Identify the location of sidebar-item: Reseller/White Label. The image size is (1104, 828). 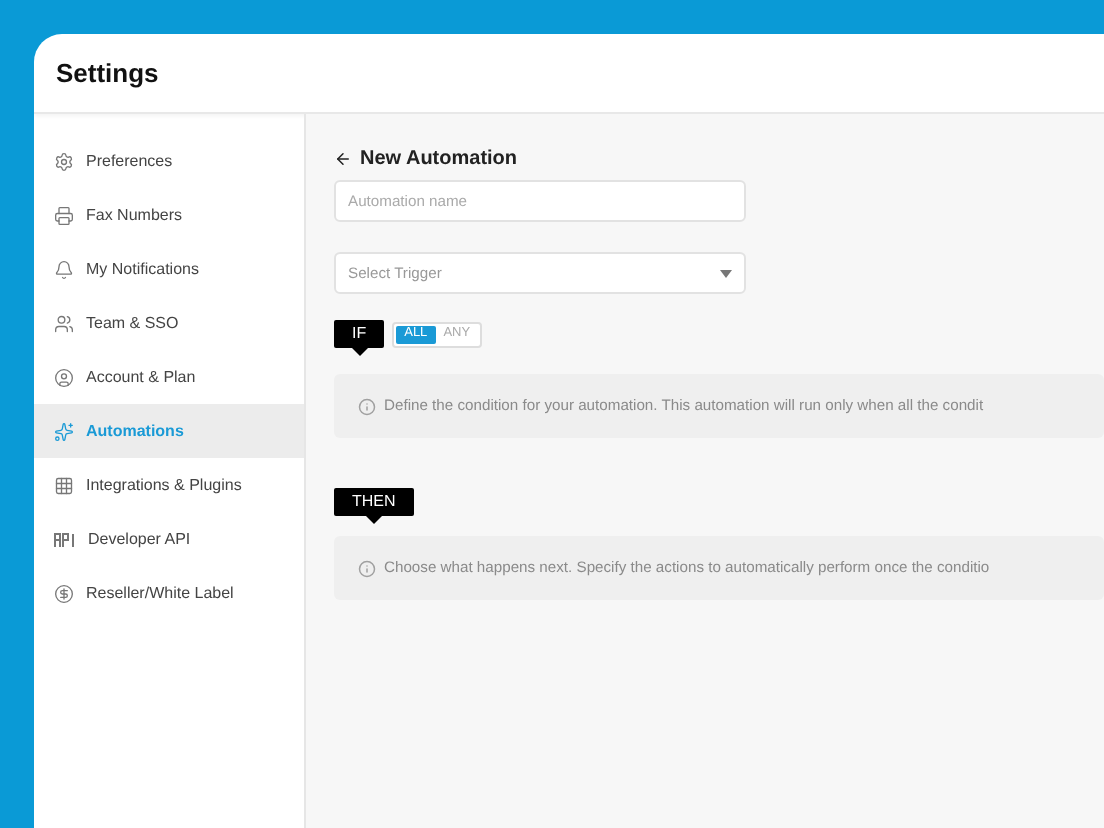
(169, 593).